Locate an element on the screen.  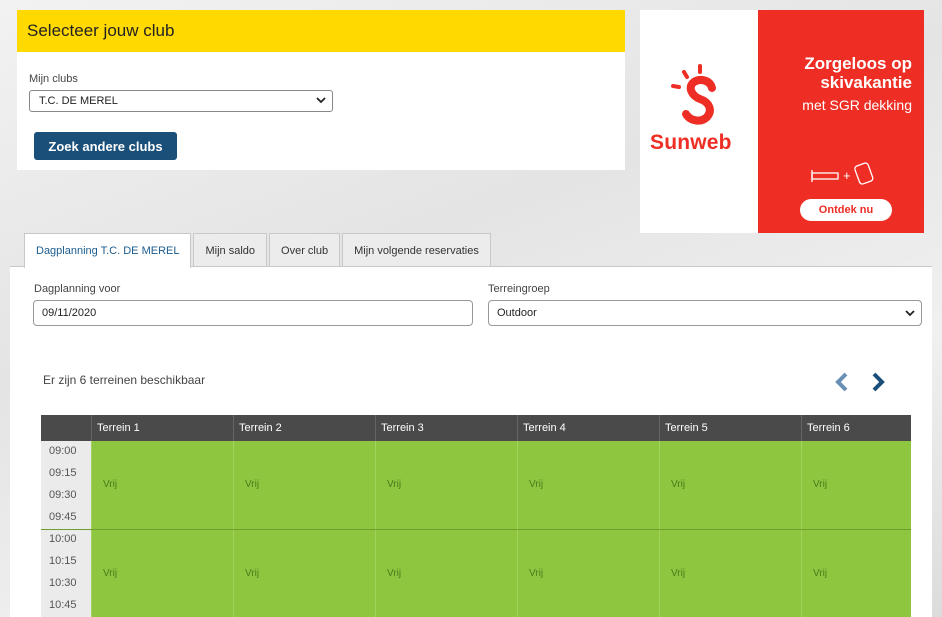
date-label: Dagplanning voor is located at coordinates (77, 289).